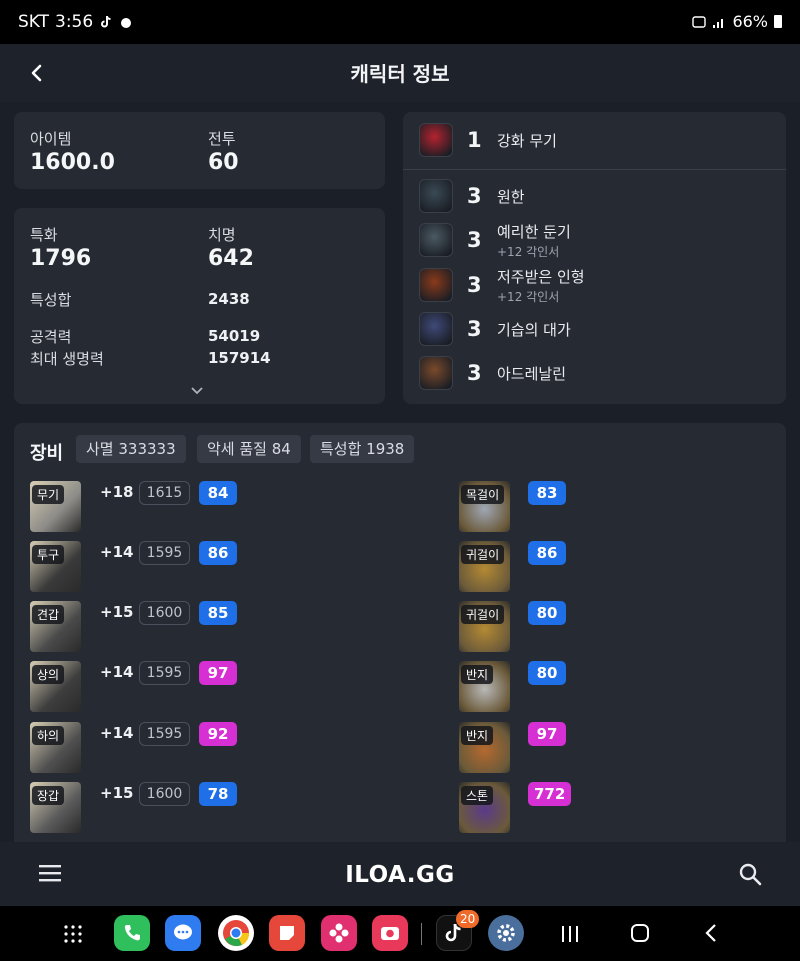 This screenshot has height=961, width=800. Describe the element at coordinates (164, 794) in the screenshot. I see `item-level: 1600` at that location.